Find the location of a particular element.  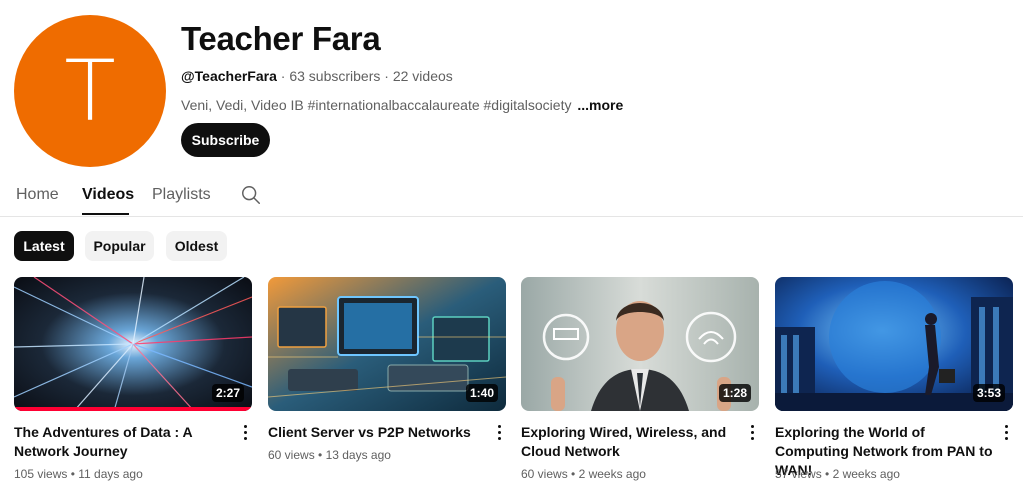

view-count: 57 views is located at coordinates (798, 474).